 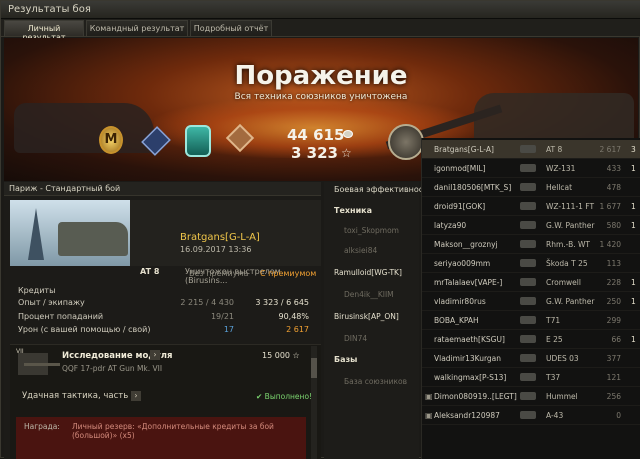 What do you see at coordinates (346, 359) in the screenshot?
I see `bases-section-title: Базы` at bounding box center [346, 359].